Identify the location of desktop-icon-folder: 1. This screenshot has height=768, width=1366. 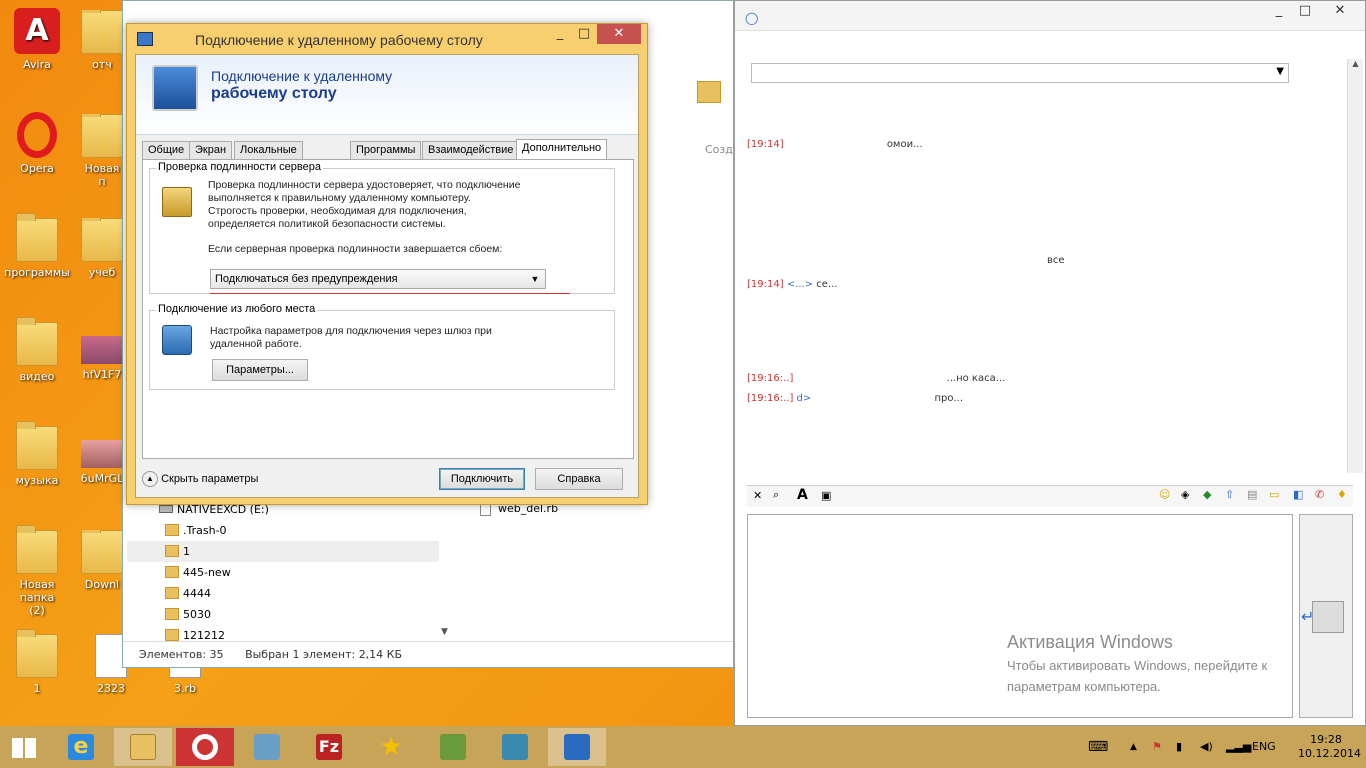
(37, 662).